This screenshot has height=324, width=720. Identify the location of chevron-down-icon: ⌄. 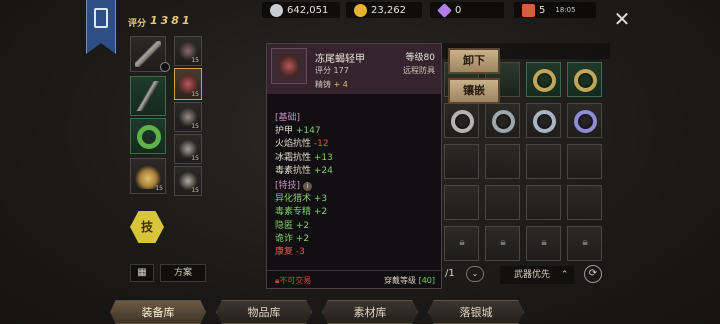
(475, 274).